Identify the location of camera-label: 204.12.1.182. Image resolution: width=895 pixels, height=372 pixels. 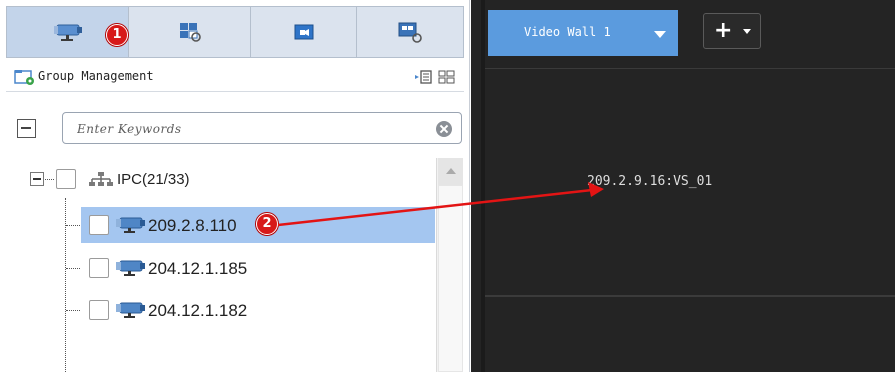
(198, 310).